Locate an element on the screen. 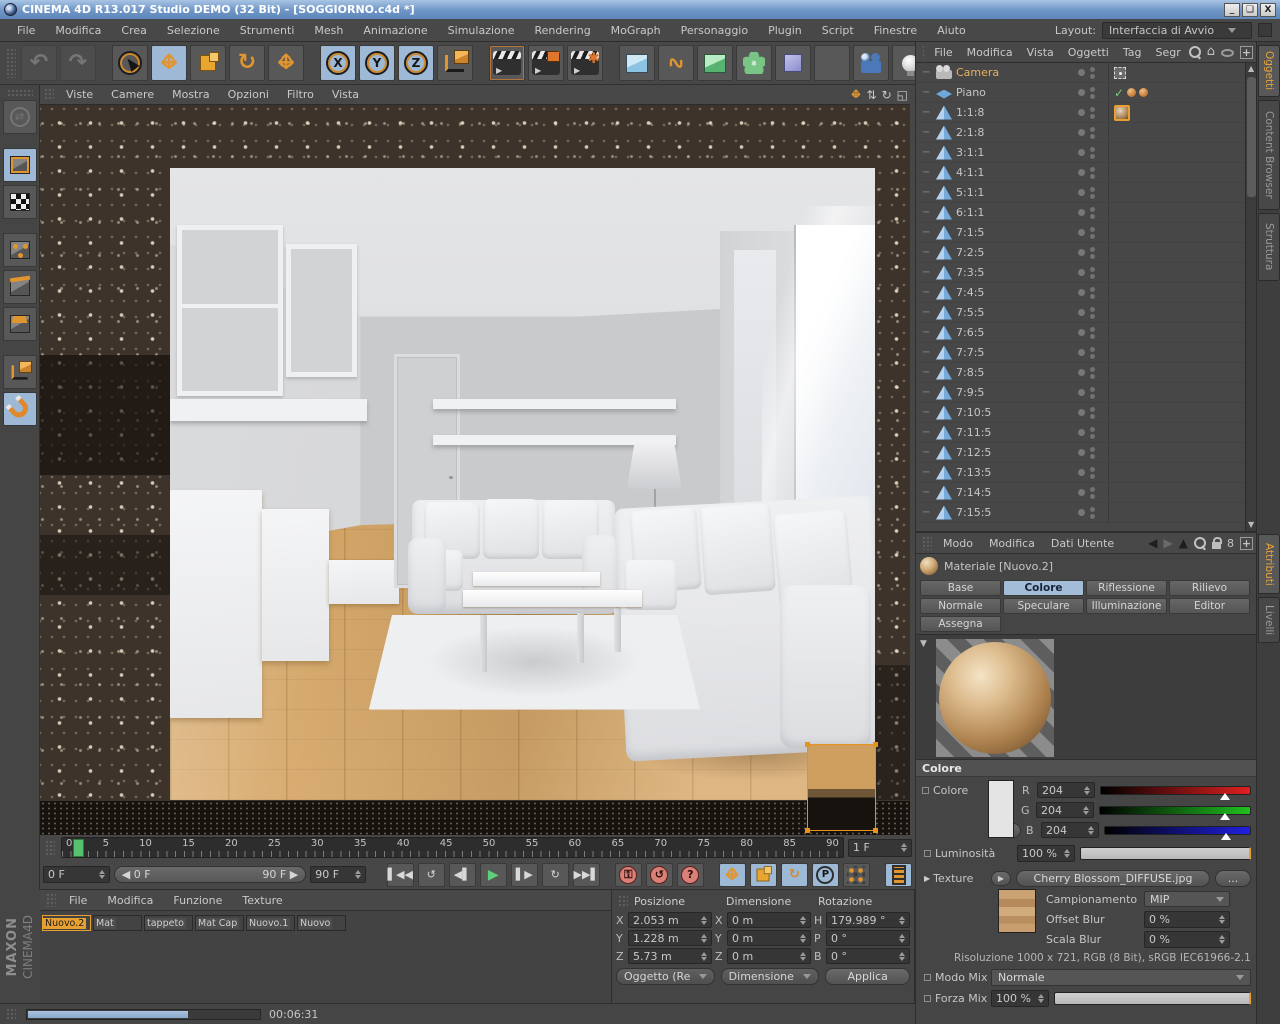  r-value-field: 204 is located at coordinates (1066, 790).